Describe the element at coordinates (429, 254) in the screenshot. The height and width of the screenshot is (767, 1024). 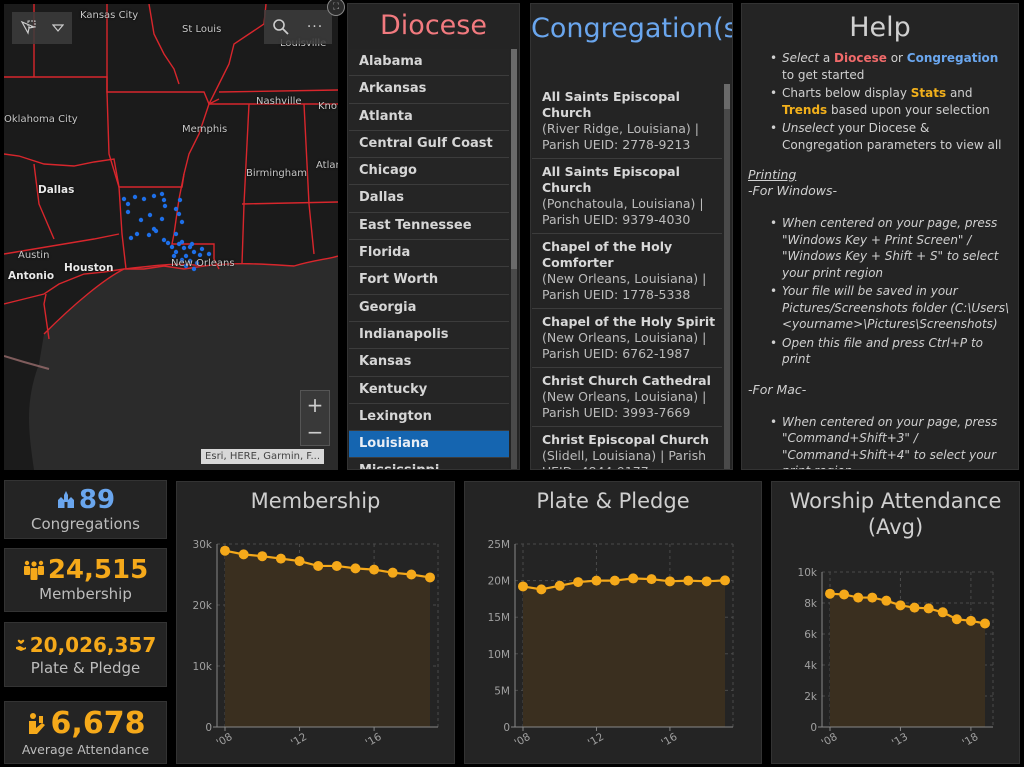
I see `diocese-item: Florida` at that location.